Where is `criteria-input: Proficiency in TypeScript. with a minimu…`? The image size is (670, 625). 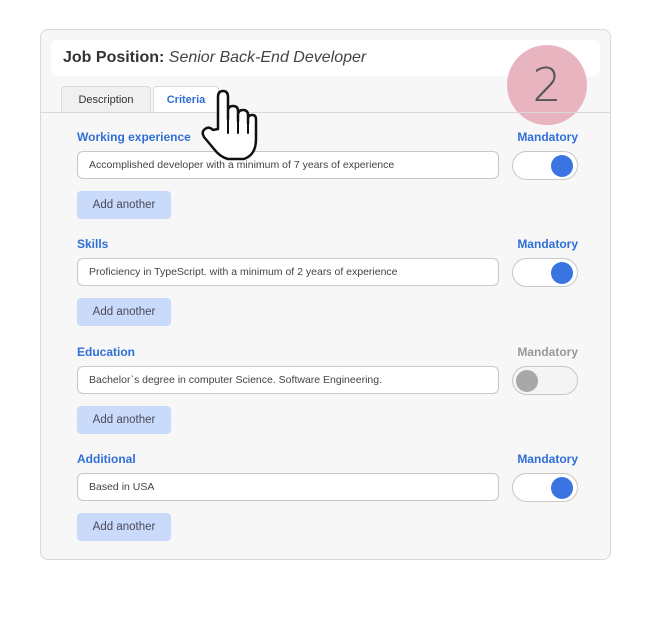 criteria-input: Proficiency in TypeScript. with a minimu… is located at coordinates (288, 272).